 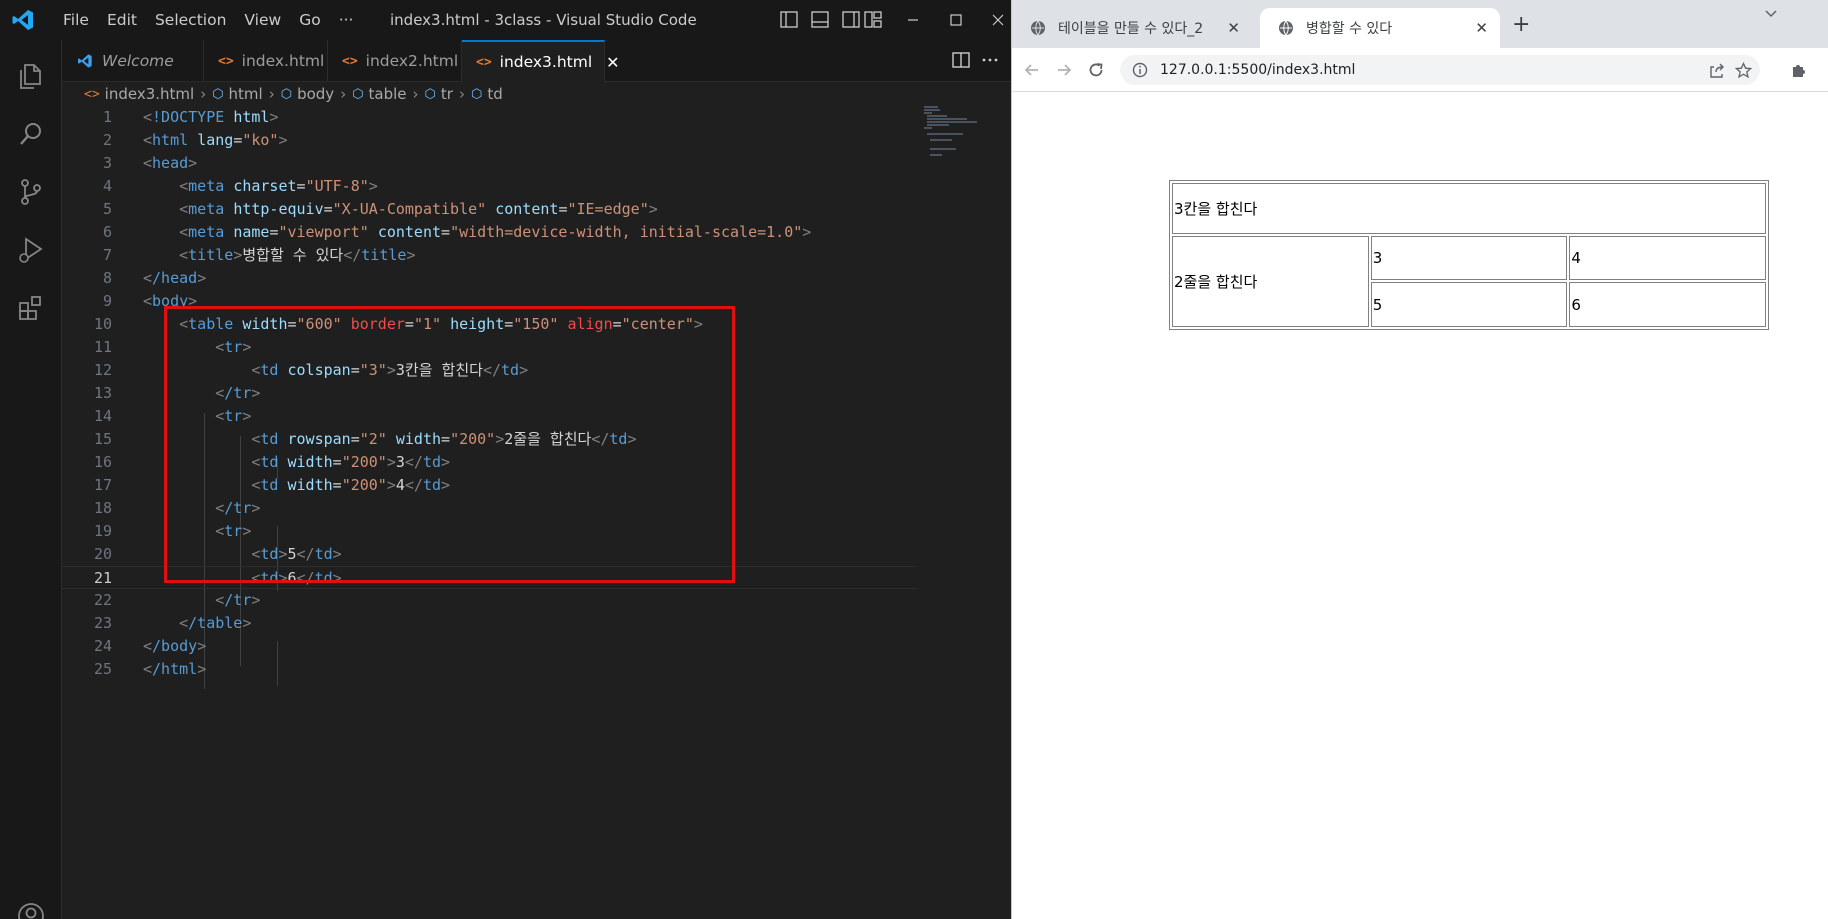 I want to click on forward-icon, so click(x=1064, y=70).